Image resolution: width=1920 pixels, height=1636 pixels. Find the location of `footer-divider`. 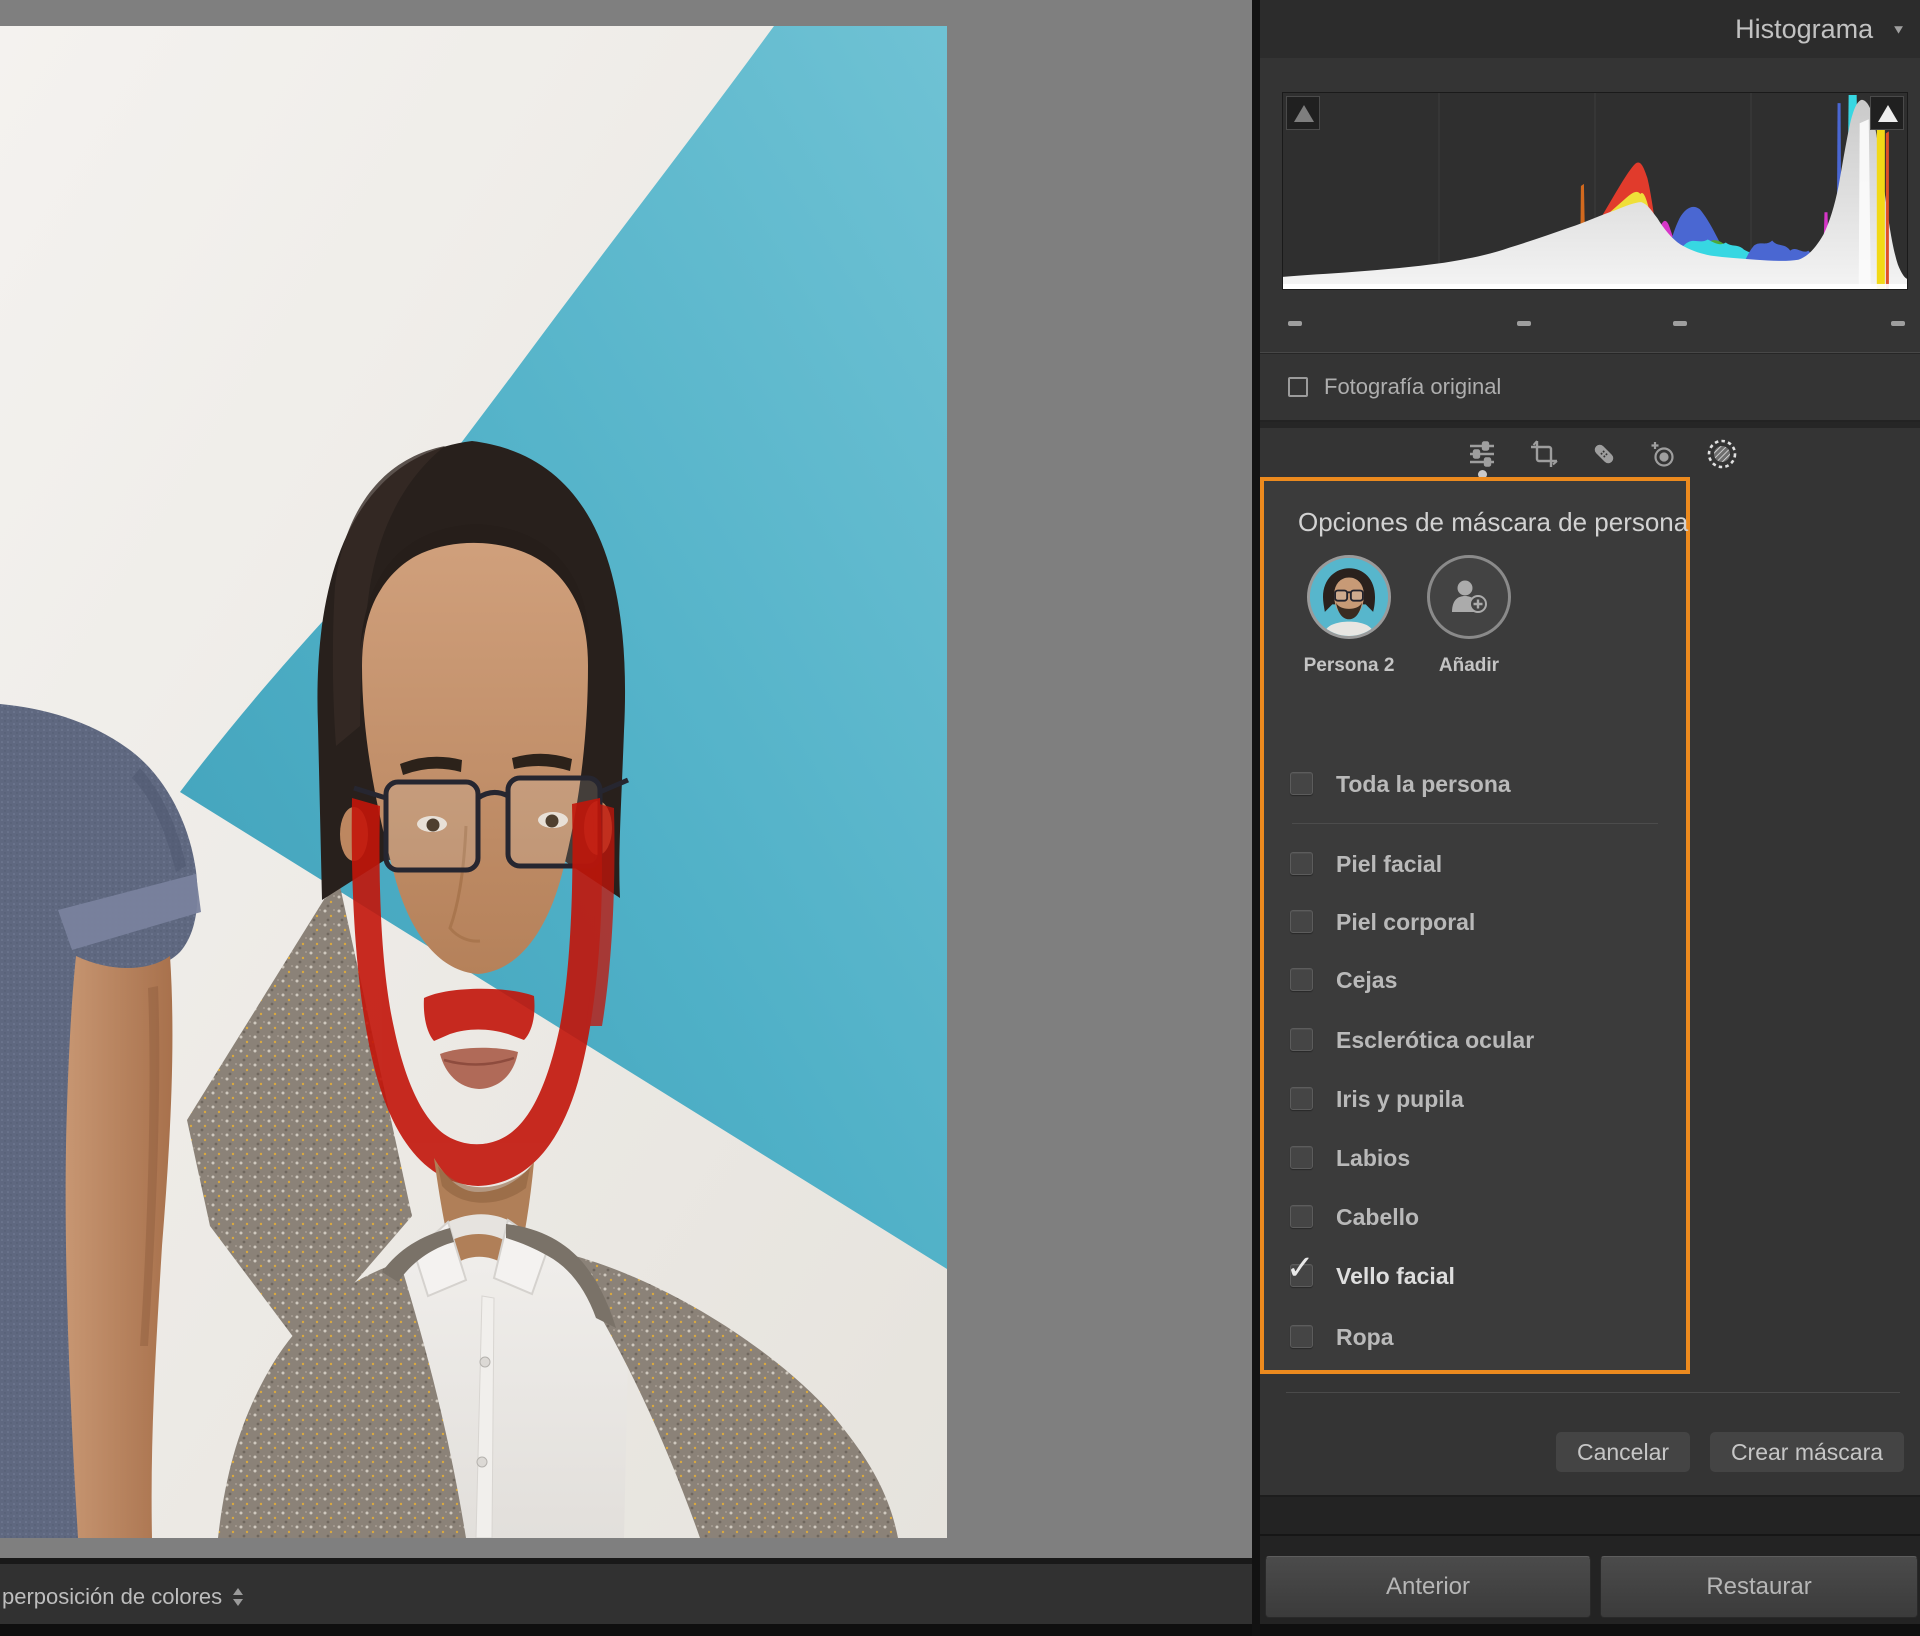

footer-divider is located at coordinates (1590, 1535).